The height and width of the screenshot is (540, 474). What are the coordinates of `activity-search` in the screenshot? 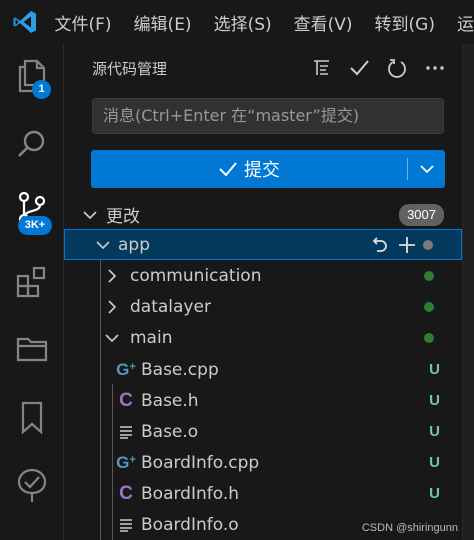 It's located at (32, 144).